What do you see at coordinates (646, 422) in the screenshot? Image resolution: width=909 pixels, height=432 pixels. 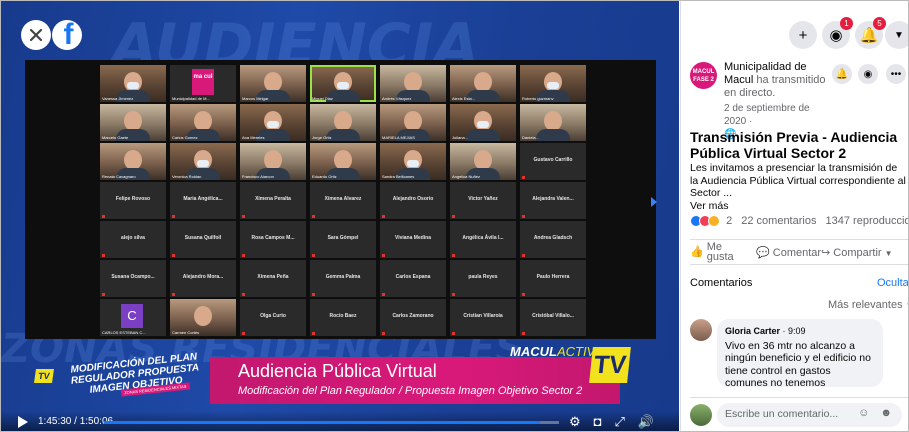 I see `volume-icon: 🔊` at bounding box center [646, 422].